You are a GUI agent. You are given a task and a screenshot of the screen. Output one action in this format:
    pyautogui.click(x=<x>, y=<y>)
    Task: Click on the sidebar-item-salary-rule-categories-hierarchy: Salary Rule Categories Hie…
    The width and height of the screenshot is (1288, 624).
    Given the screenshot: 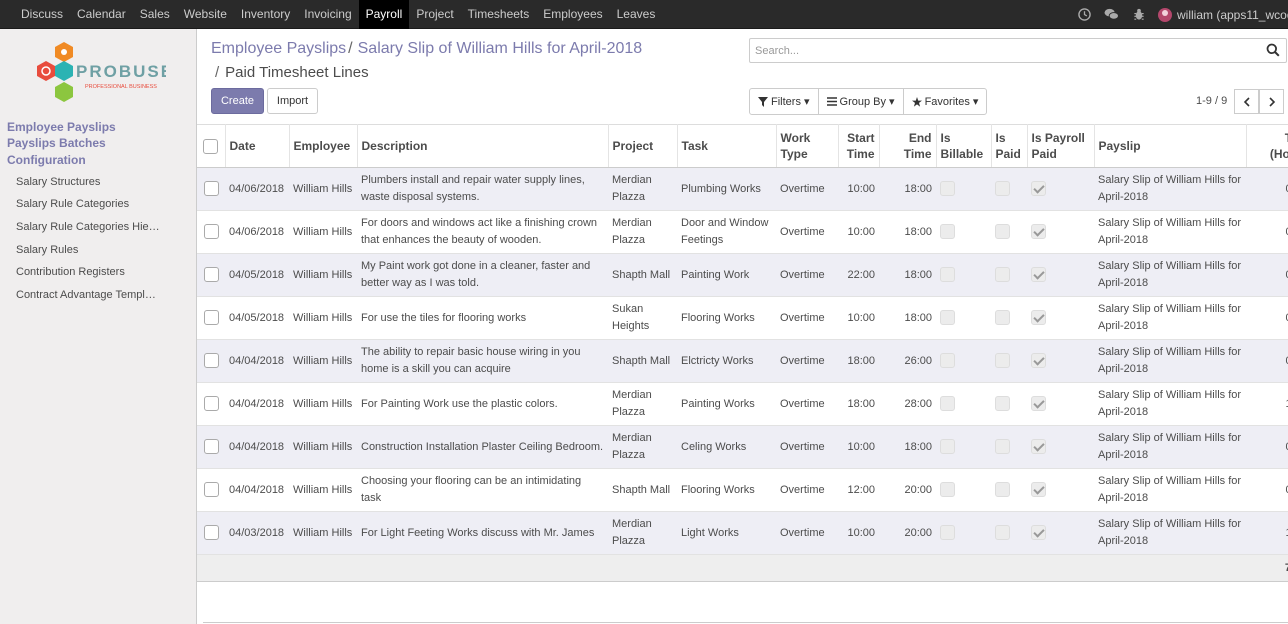 What is the action you would take?
    pyautogui.click(x=101, y=227)
    